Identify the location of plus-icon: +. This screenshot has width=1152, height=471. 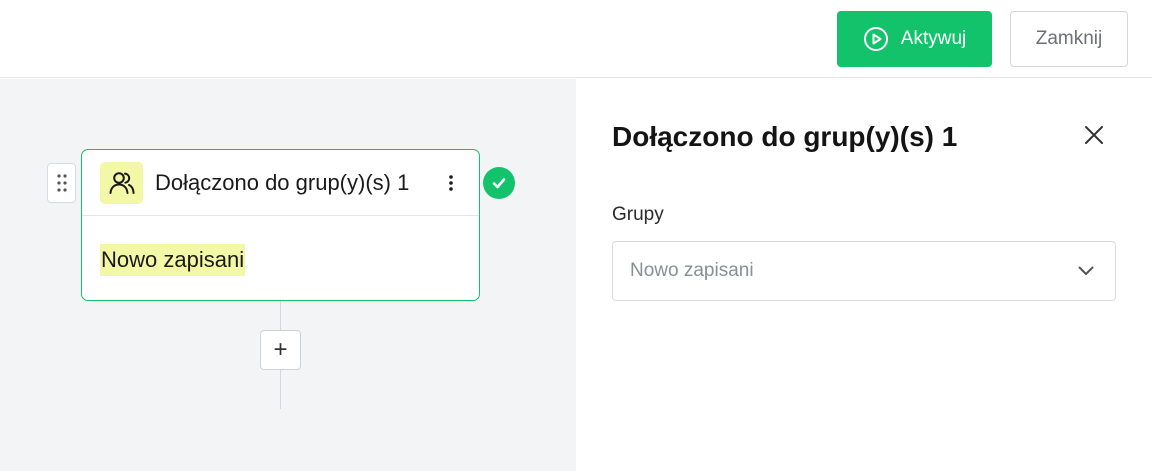
(280, 349).